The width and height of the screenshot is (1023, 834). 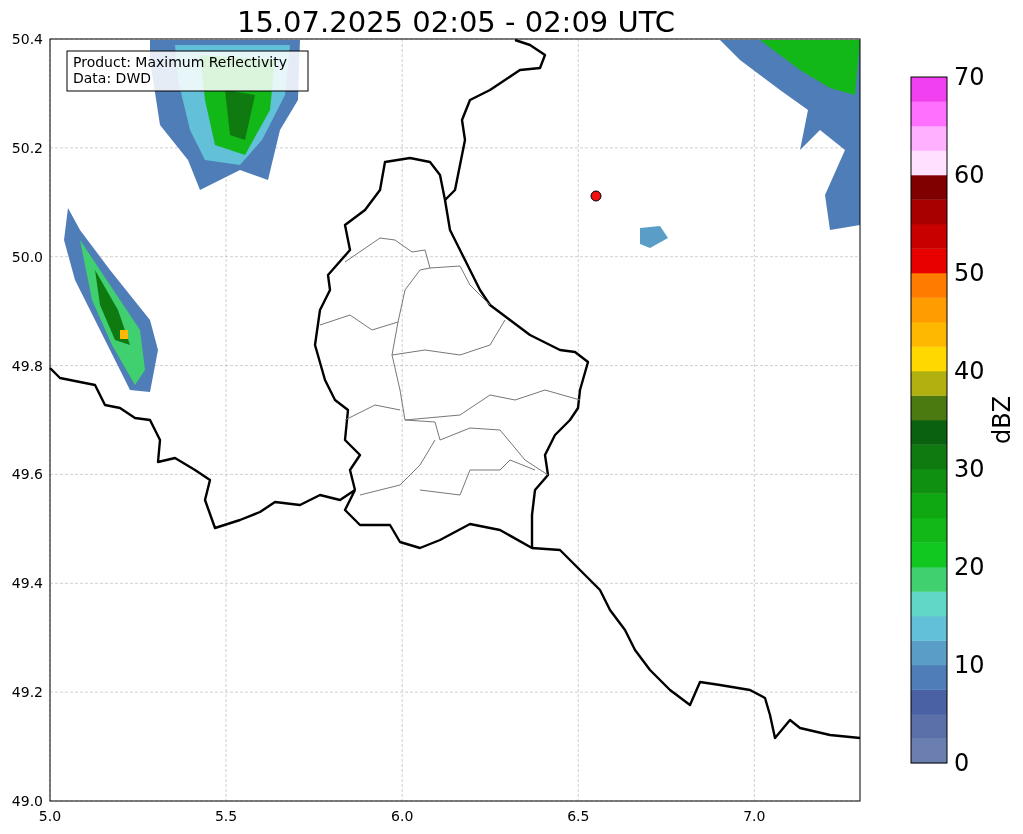 What do you see at coordinates (969, 175) in the screenshot?
I see `colorbar-tick-label: 60` at bounding box center [969, 175].